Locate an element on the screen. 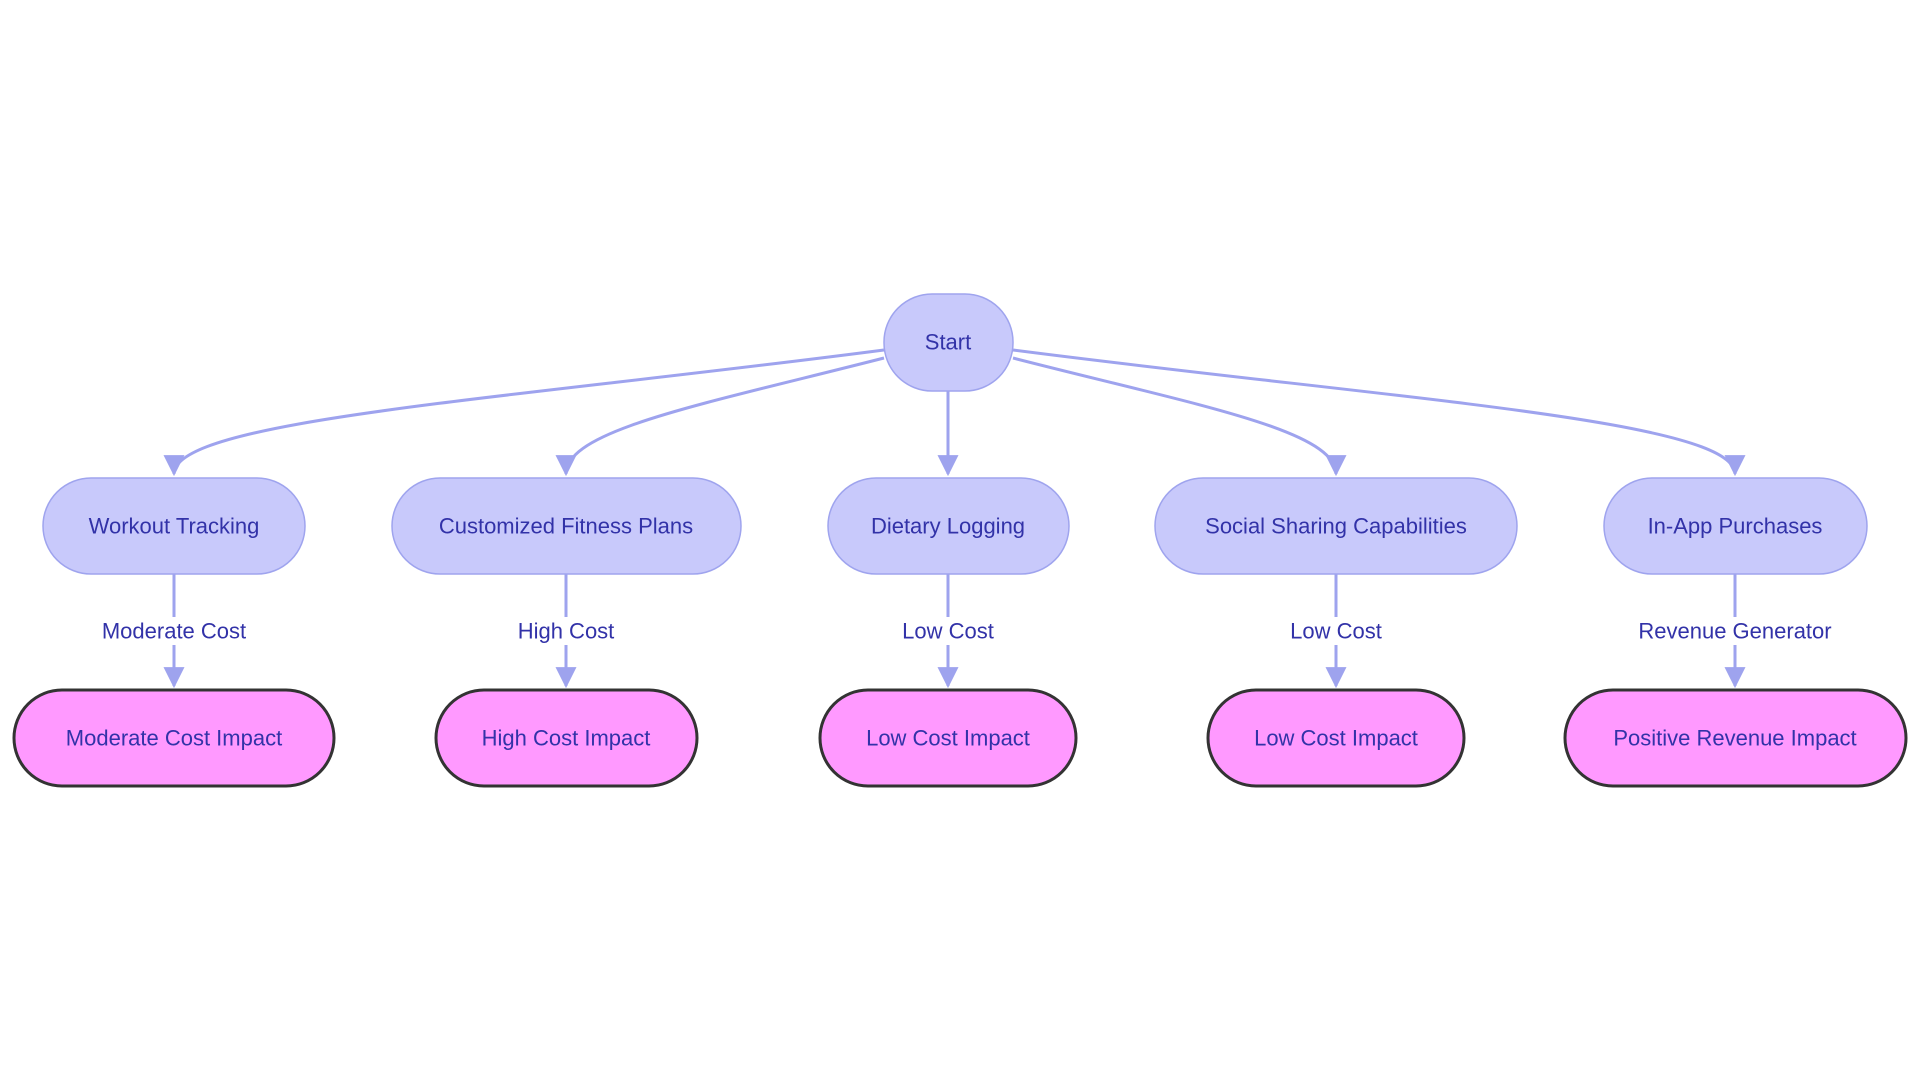 This screenshot has width=1920, height=1080. node-label: High Cost Impact is located at coordinates (566, 738).